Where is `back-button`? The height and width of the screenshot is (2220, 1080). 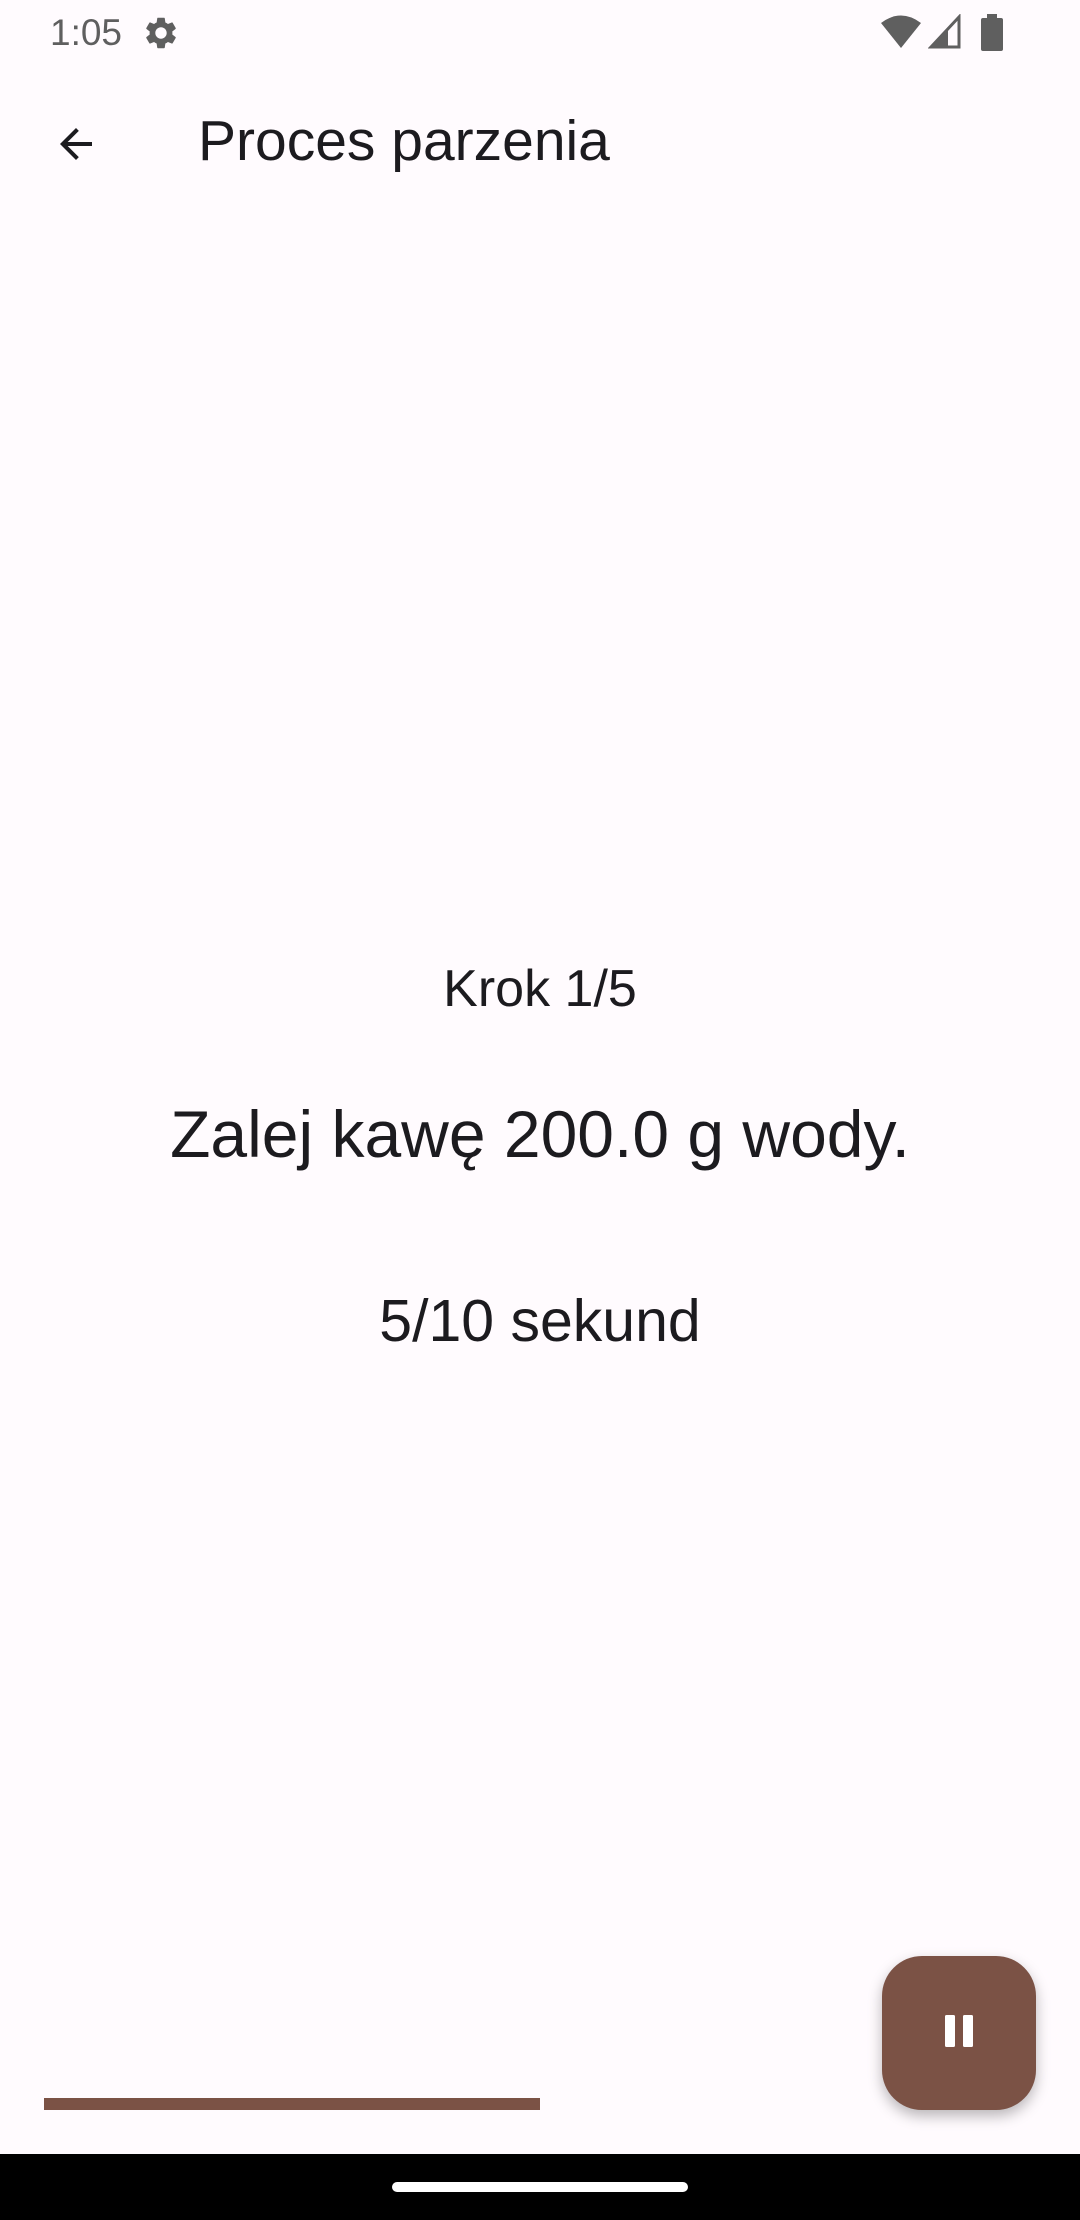 back-button is located at coordinates (76, 146).